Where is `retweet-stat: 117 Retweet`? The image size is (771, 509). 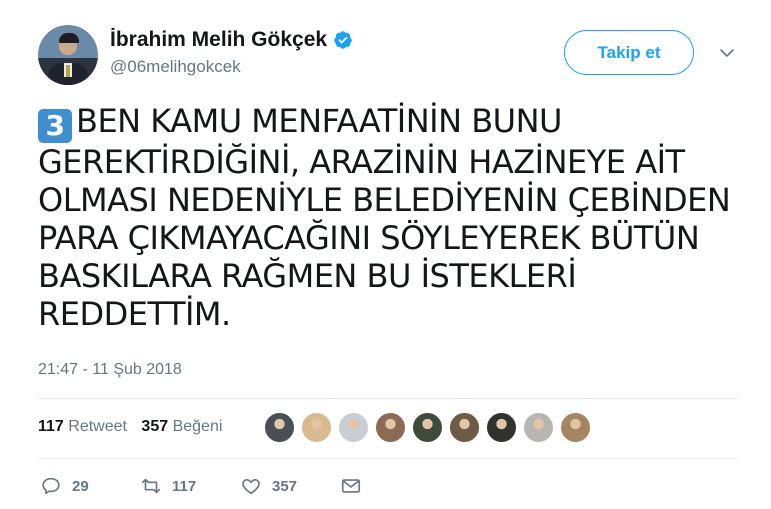
retweet-stat: 117 Retweet is located at coordinates (82, 426).